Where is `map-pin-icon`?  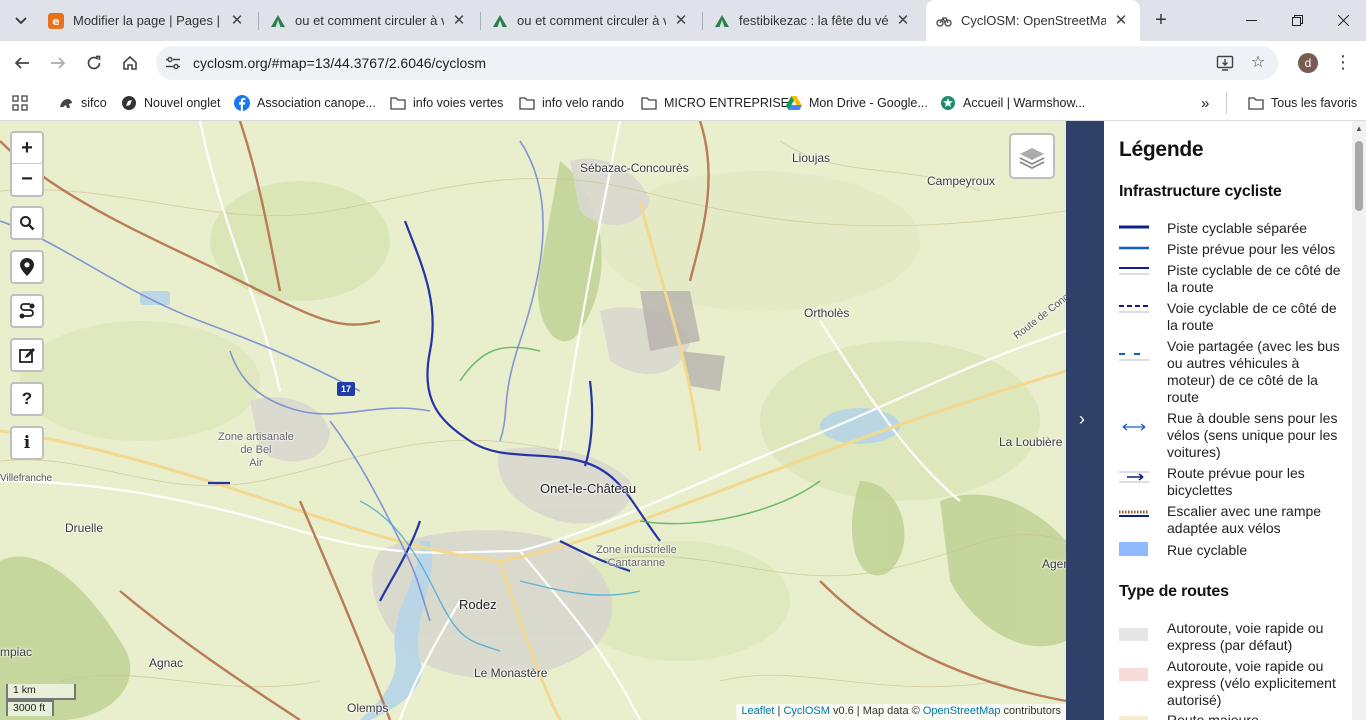
map-pin-icon is located at coordinates (27, 267).